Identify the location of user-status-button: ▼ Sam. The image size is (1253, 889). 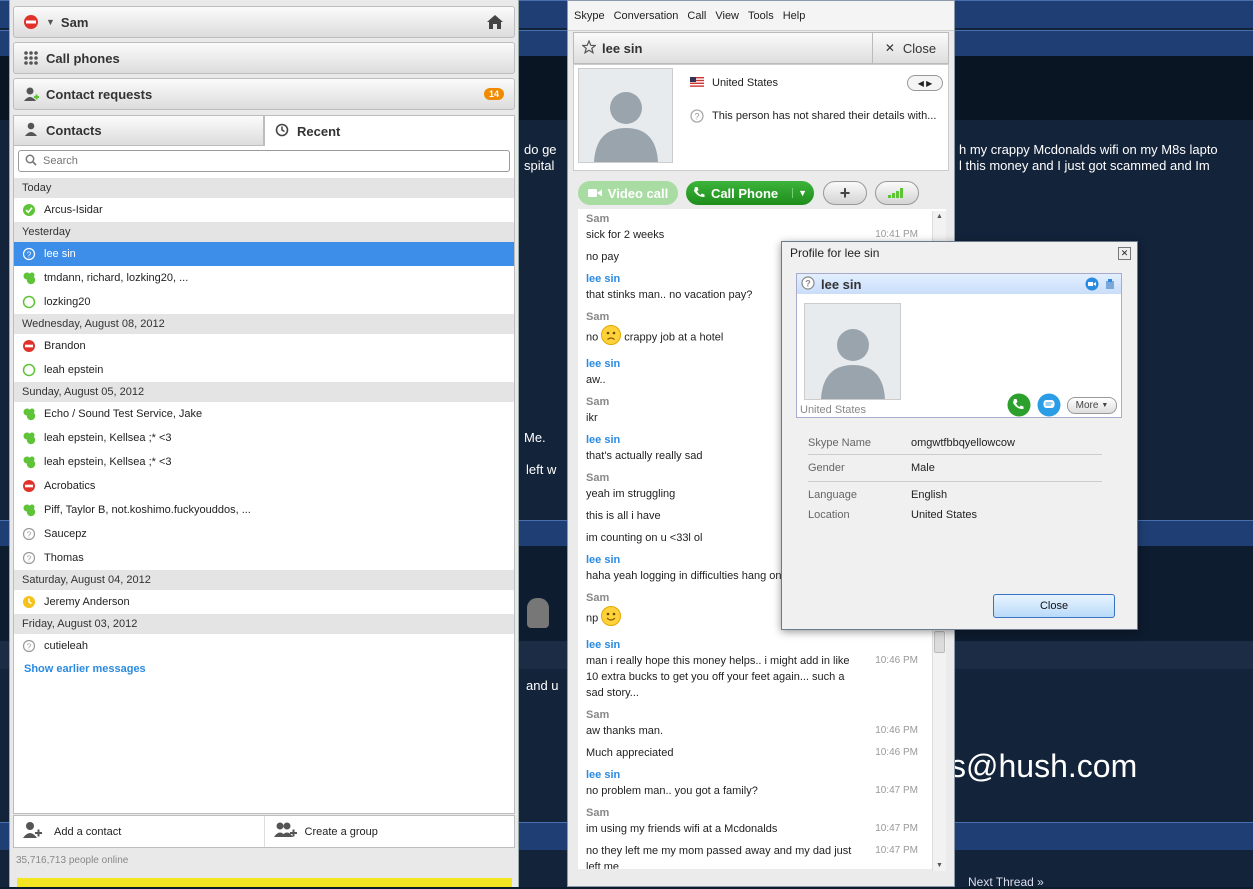
(264, 22).